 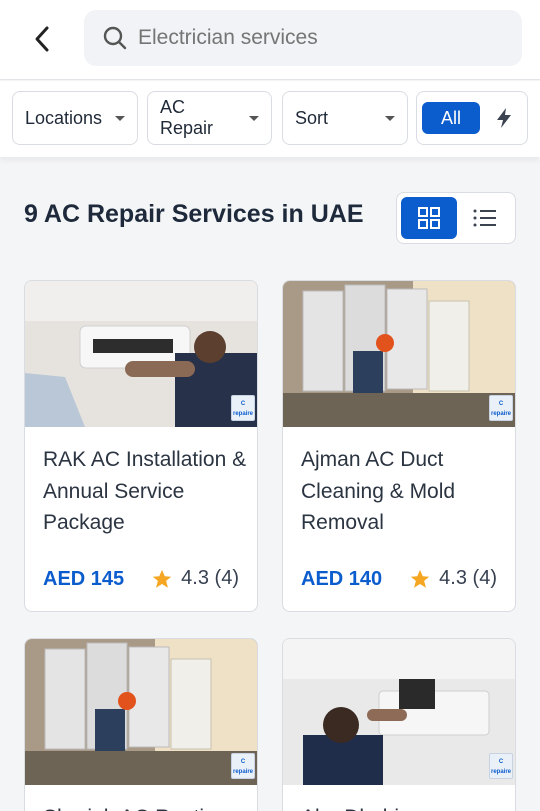 What do you see at coordinates (194, 214) in the screenshot?
I see `results-title: 9 AC Repair Services in UAE` at bounding box center [194, 214].